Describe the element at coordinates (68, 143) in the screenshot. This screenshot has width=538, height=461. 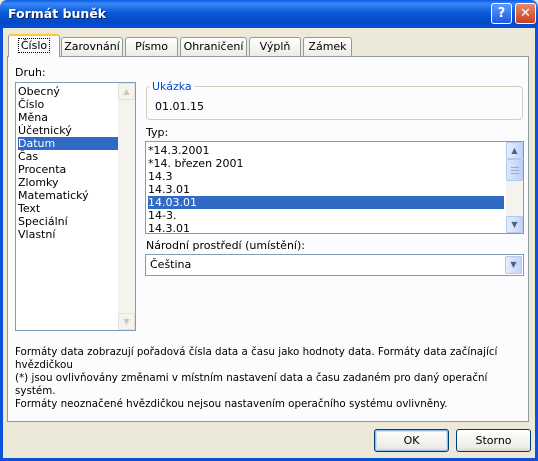
I see `category-item-datum: Datum` at that location.